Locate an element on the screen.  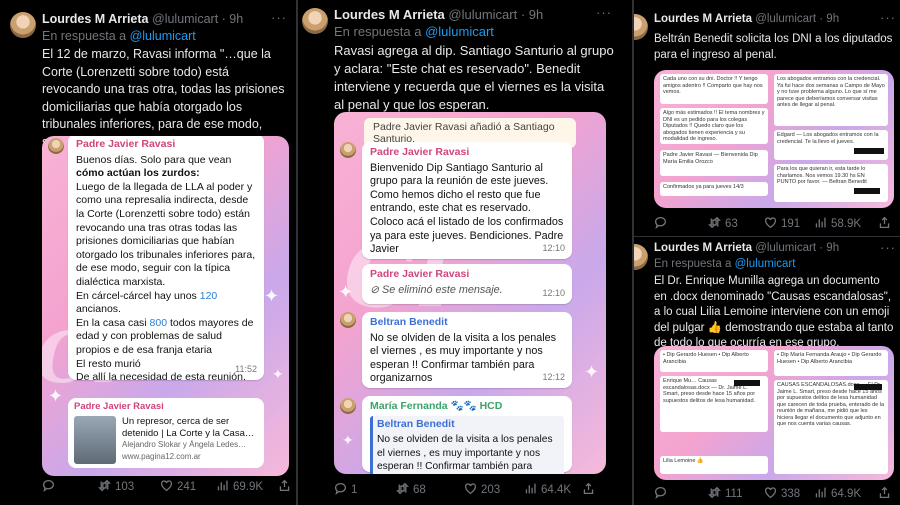
like-button: 338 is located at coordinates (782, 494).